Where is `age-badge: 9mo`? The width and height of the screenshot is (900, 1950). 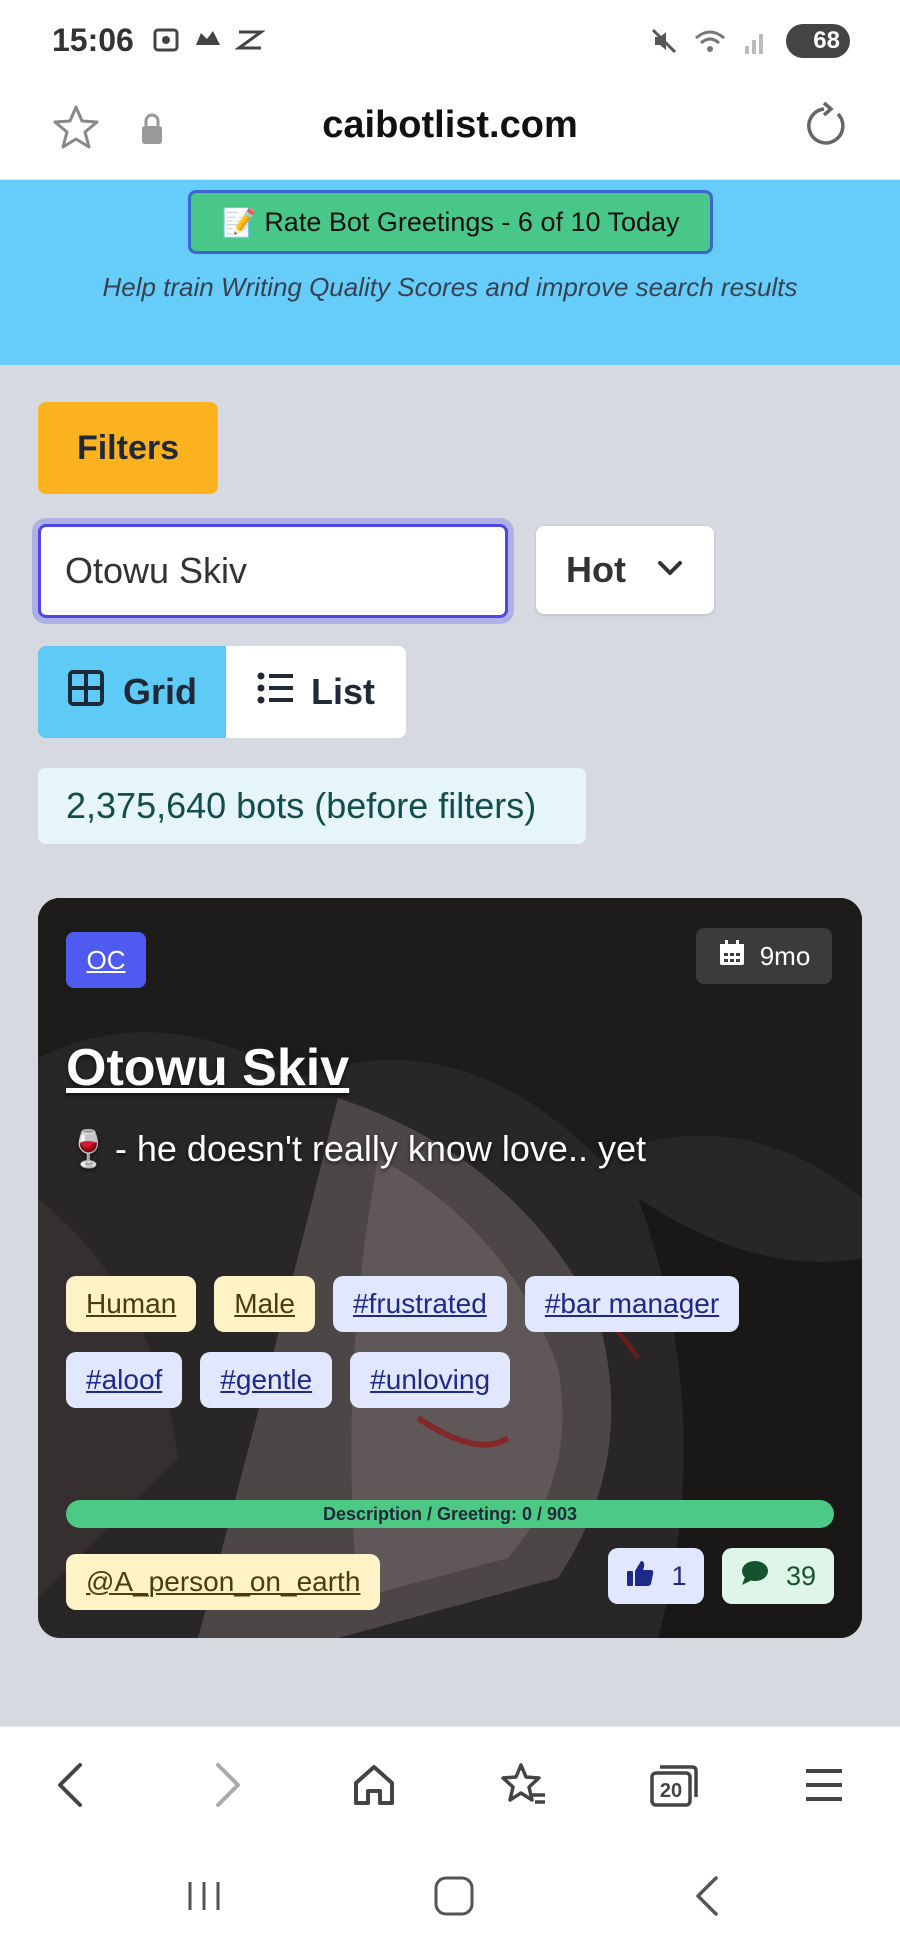 age-badge: 9mo is located at coordinates (764, 956).